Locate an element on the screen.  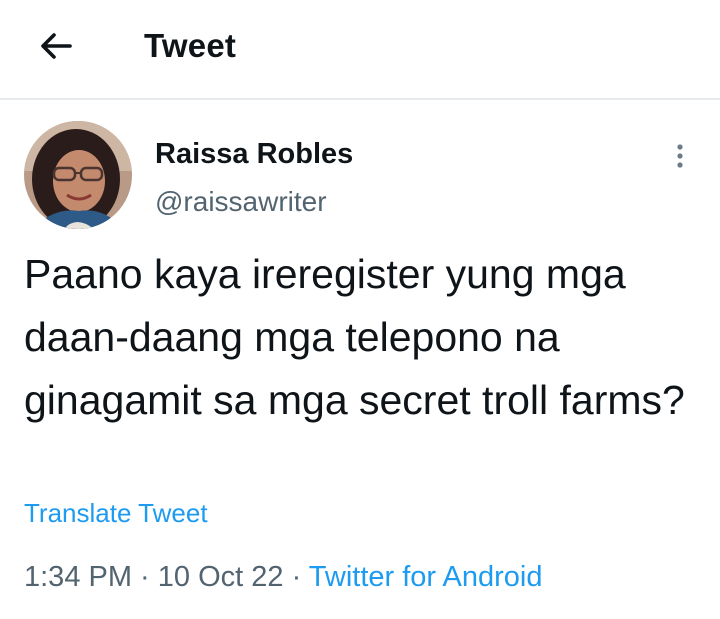
author-handle: @raissawriter is located at coordinates (241, 202).